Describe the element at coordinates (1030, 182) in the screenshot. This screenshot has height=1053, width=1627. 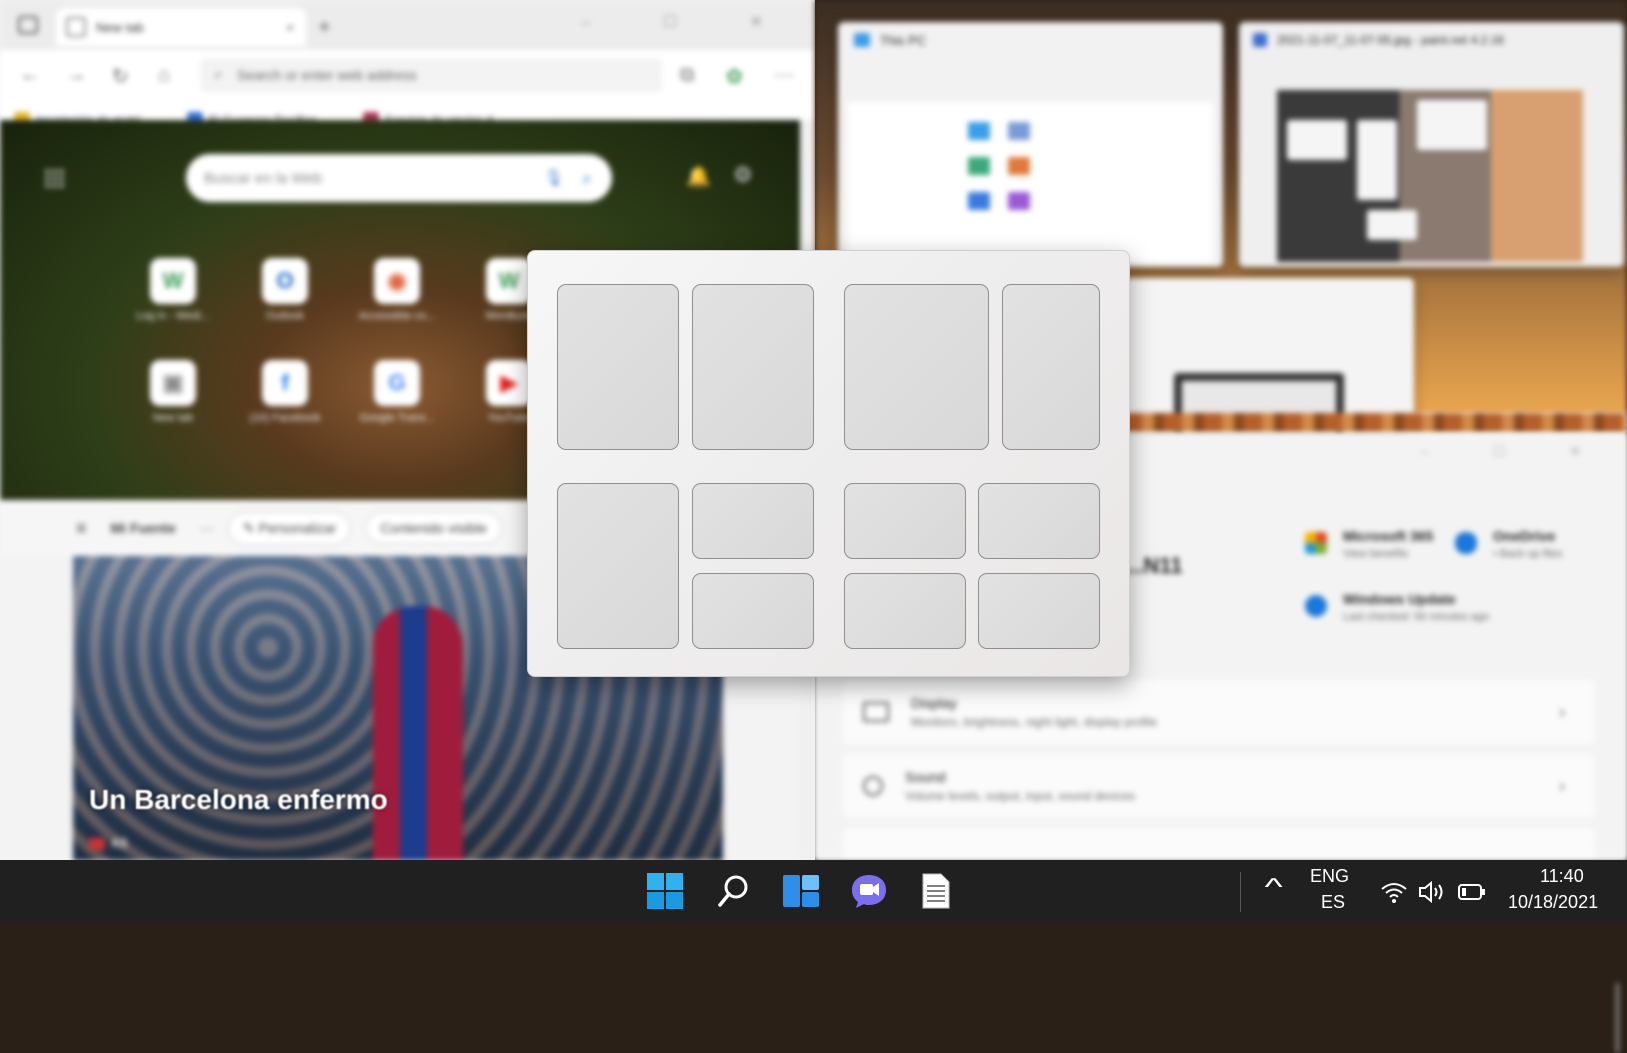
I see `explorer-content` at that location.